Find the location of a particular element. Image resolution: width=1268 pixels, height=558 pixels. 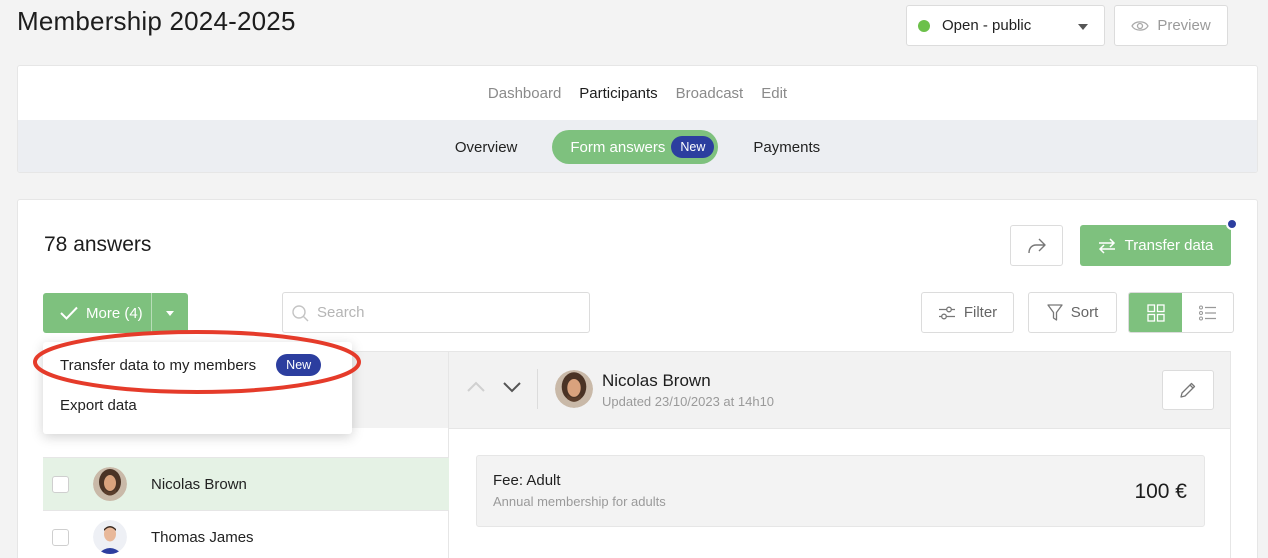

fee-title: Fee: Adult is located at coordinates (527, 480).